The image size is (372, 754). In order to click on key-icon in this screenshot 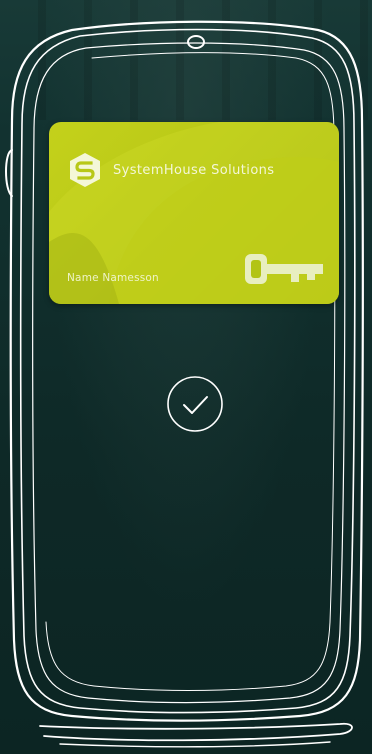, I will do `click(284, 269)`.